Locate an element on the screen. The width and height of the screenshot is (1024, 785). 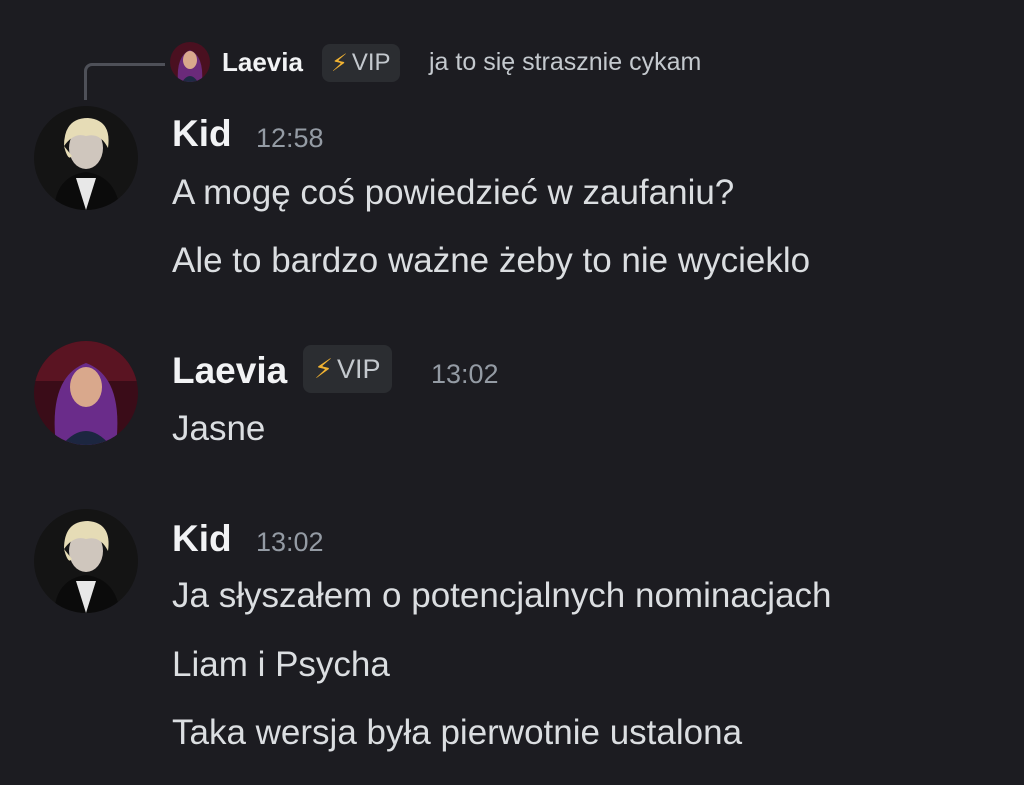
message-text: Liam i Psycha is located at coordinates (281, 664).